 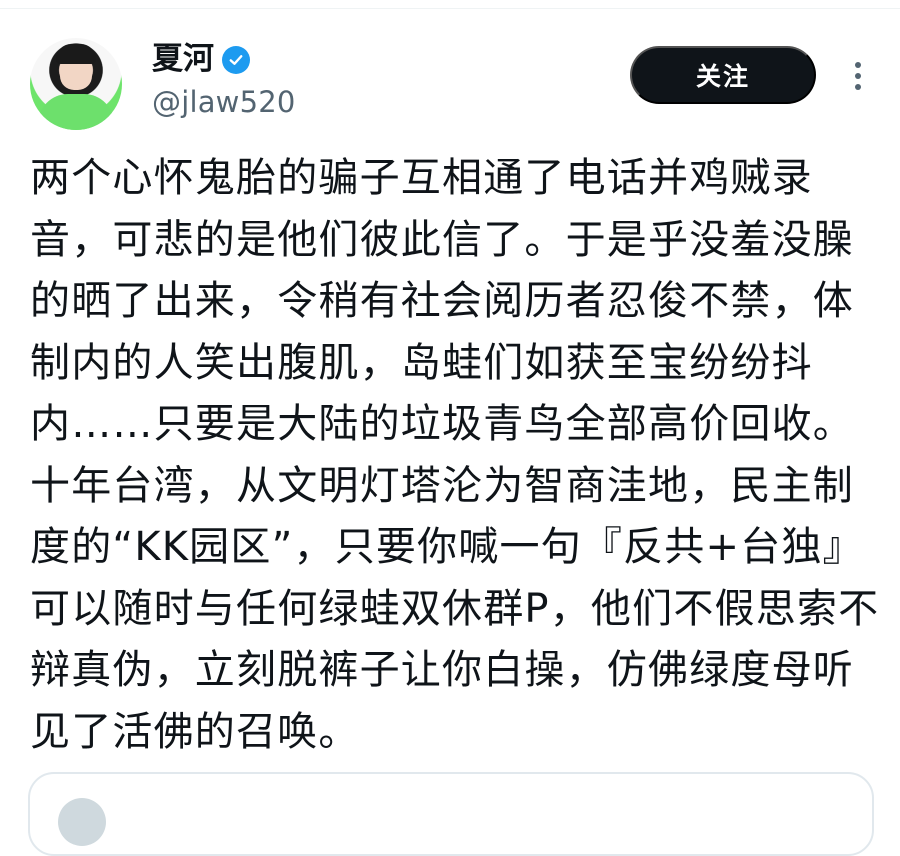 I want to click on avatar-shirt, so click(x=76, y=112).